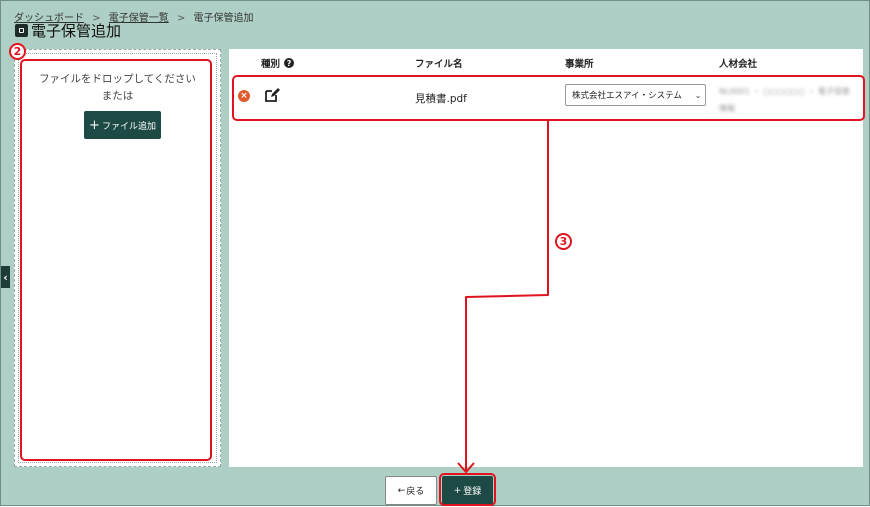 The image size is (870, 507). What do you see at coordinates (579, 64) in the screenshot?
I see `column-header-office: 事業所` at bounding box center [579, 64].